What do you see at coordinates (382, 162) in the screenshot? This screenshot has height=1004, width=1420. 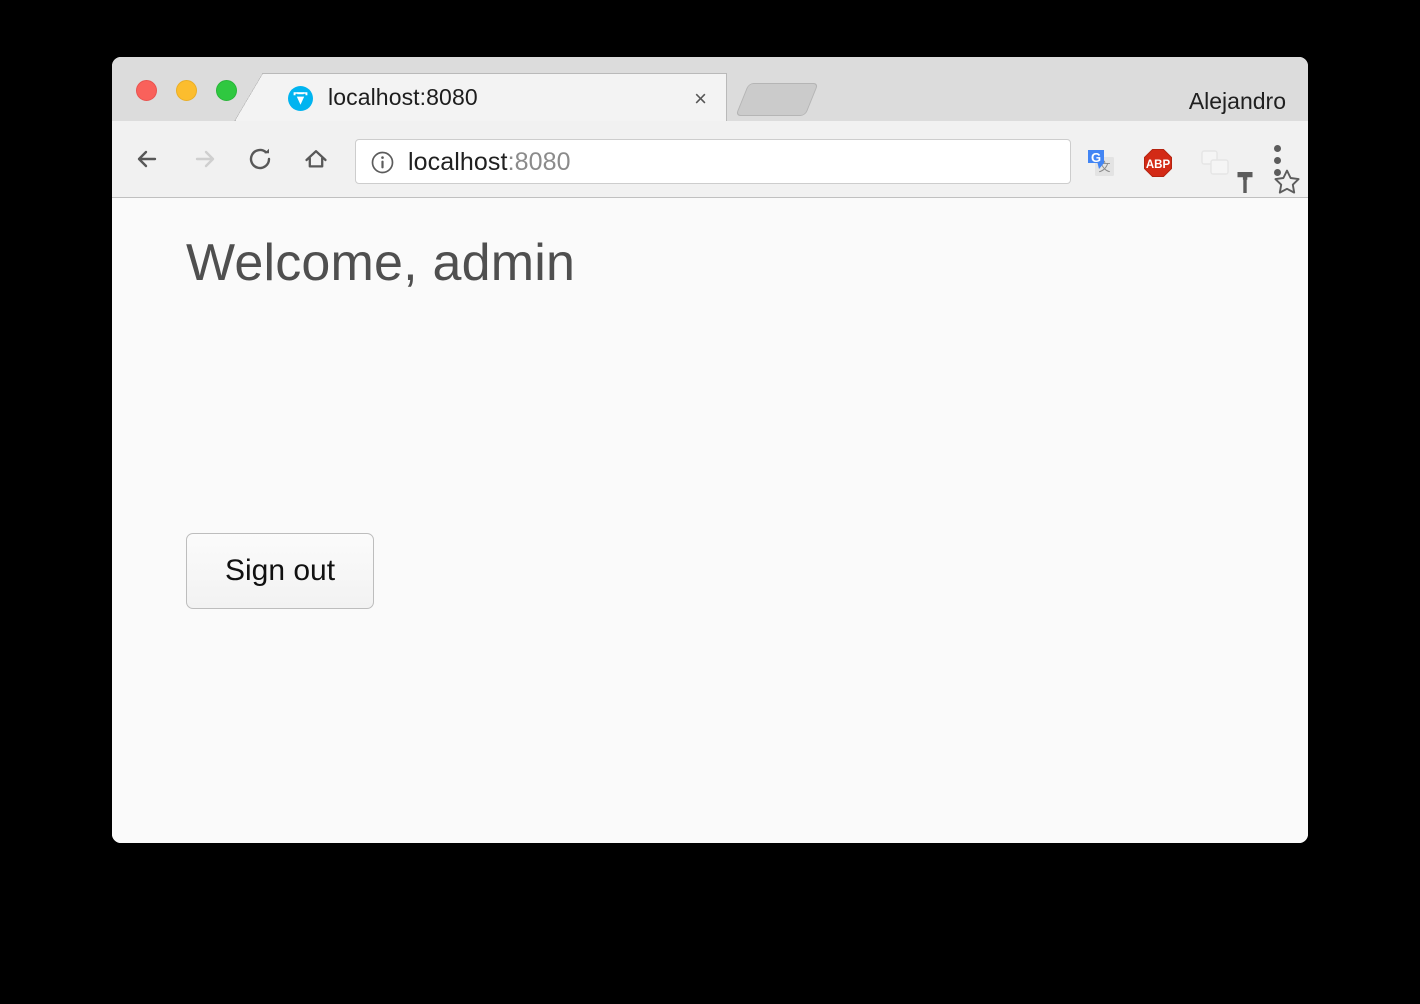 I see `info-circle-icon` at bounding box center [382, 162].